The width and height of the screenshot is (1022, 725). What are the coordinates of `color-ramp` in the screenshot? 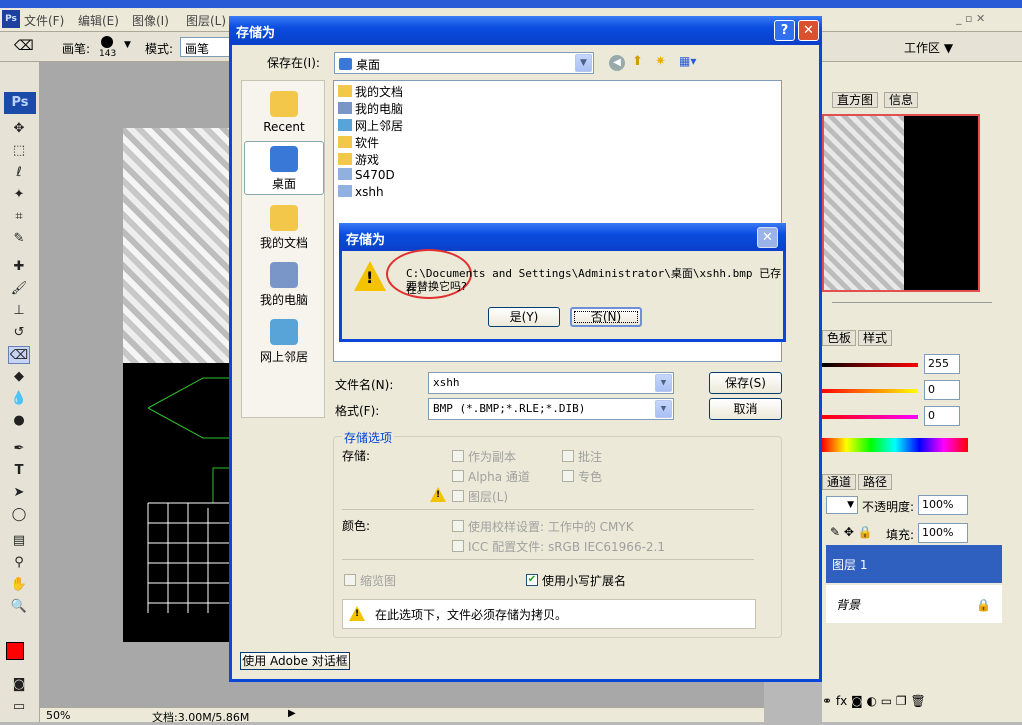 It's located at (895, 445).